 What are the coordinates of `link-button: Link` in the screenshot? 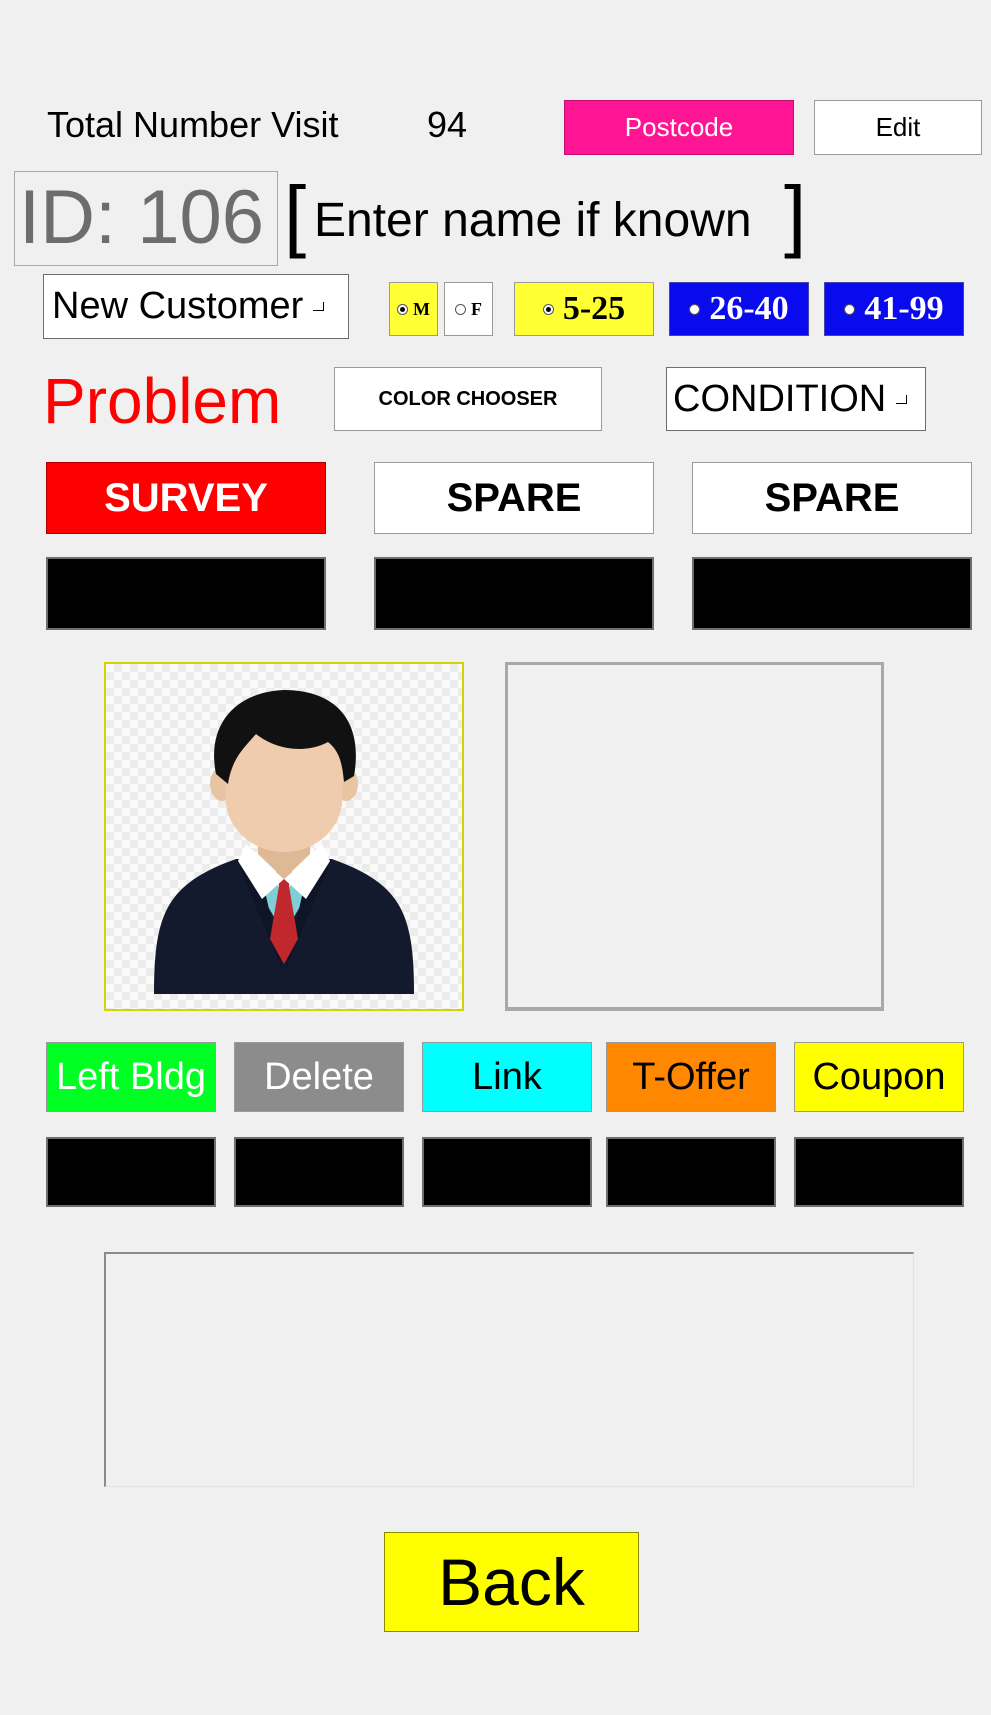 It's located at (507, 1077).